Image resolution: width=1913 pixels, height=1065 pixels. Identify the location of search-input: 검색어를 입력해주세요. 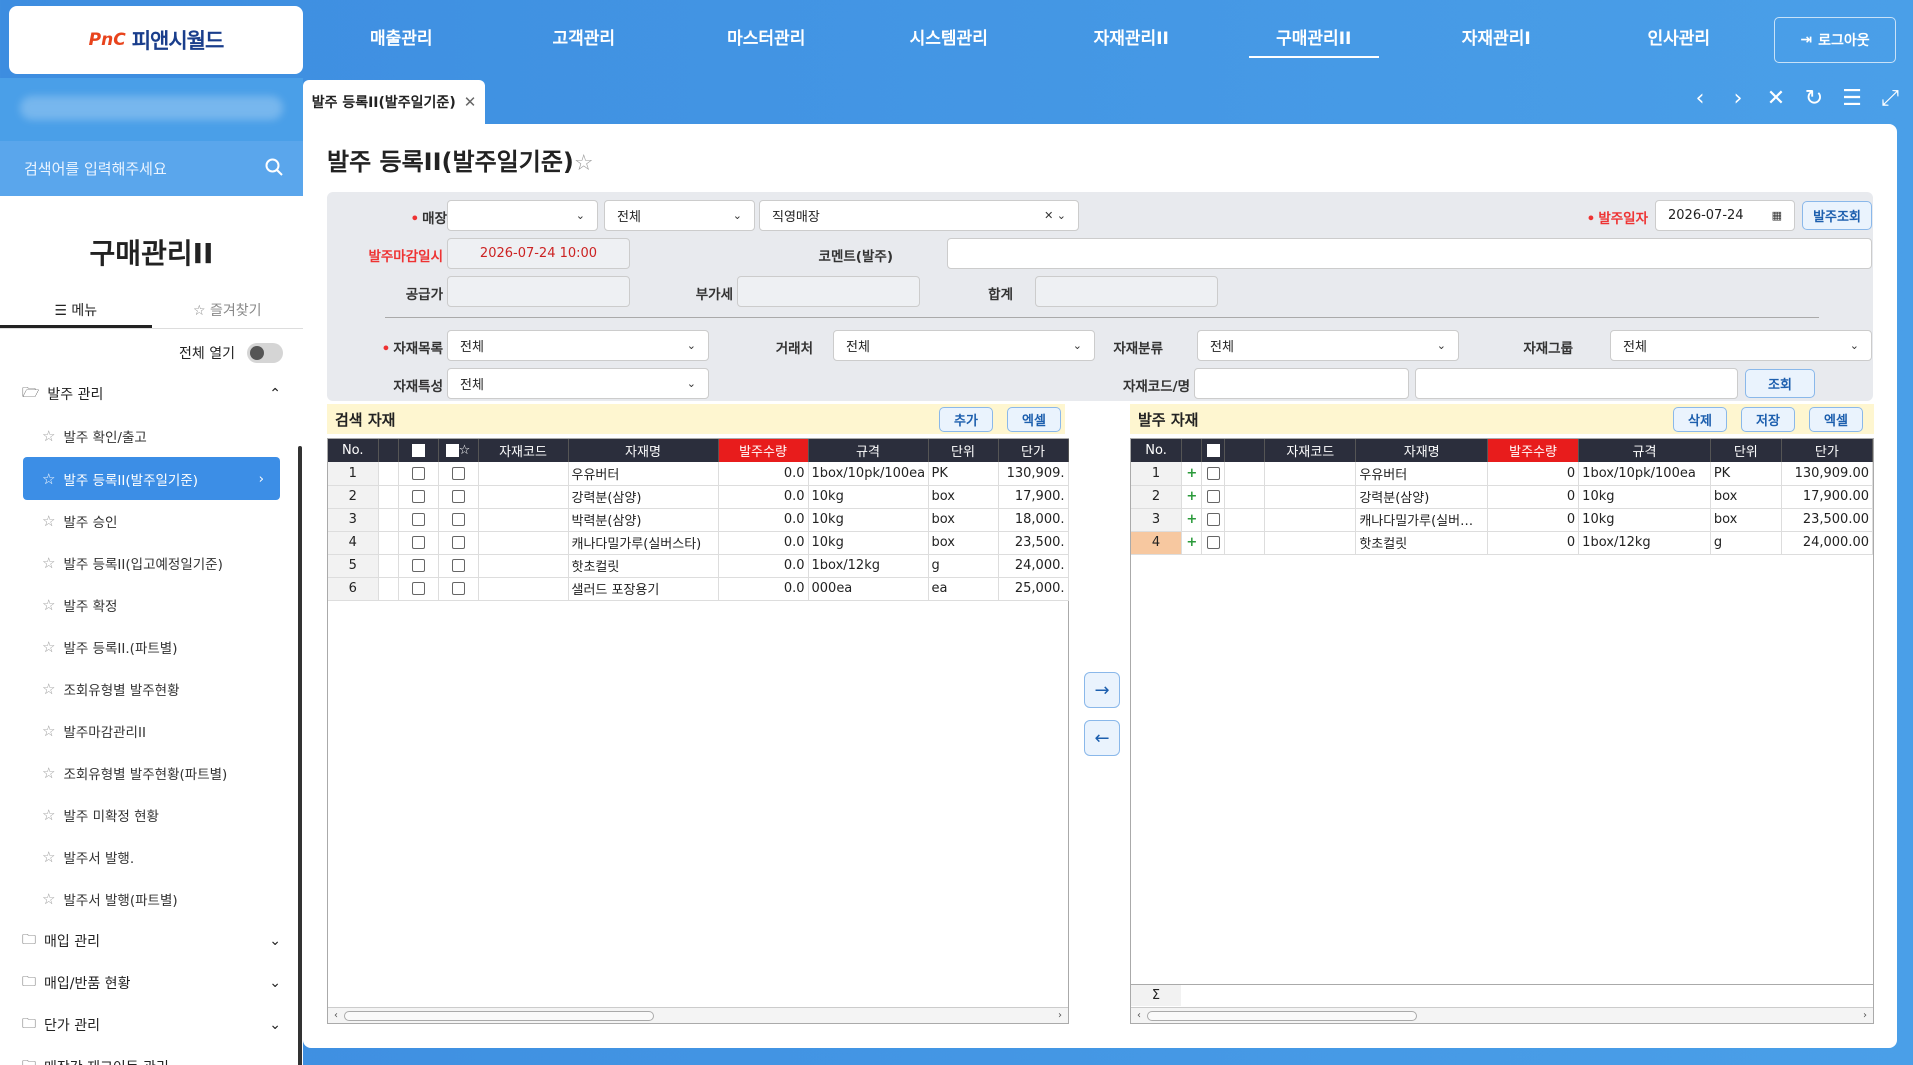
(95, 168).